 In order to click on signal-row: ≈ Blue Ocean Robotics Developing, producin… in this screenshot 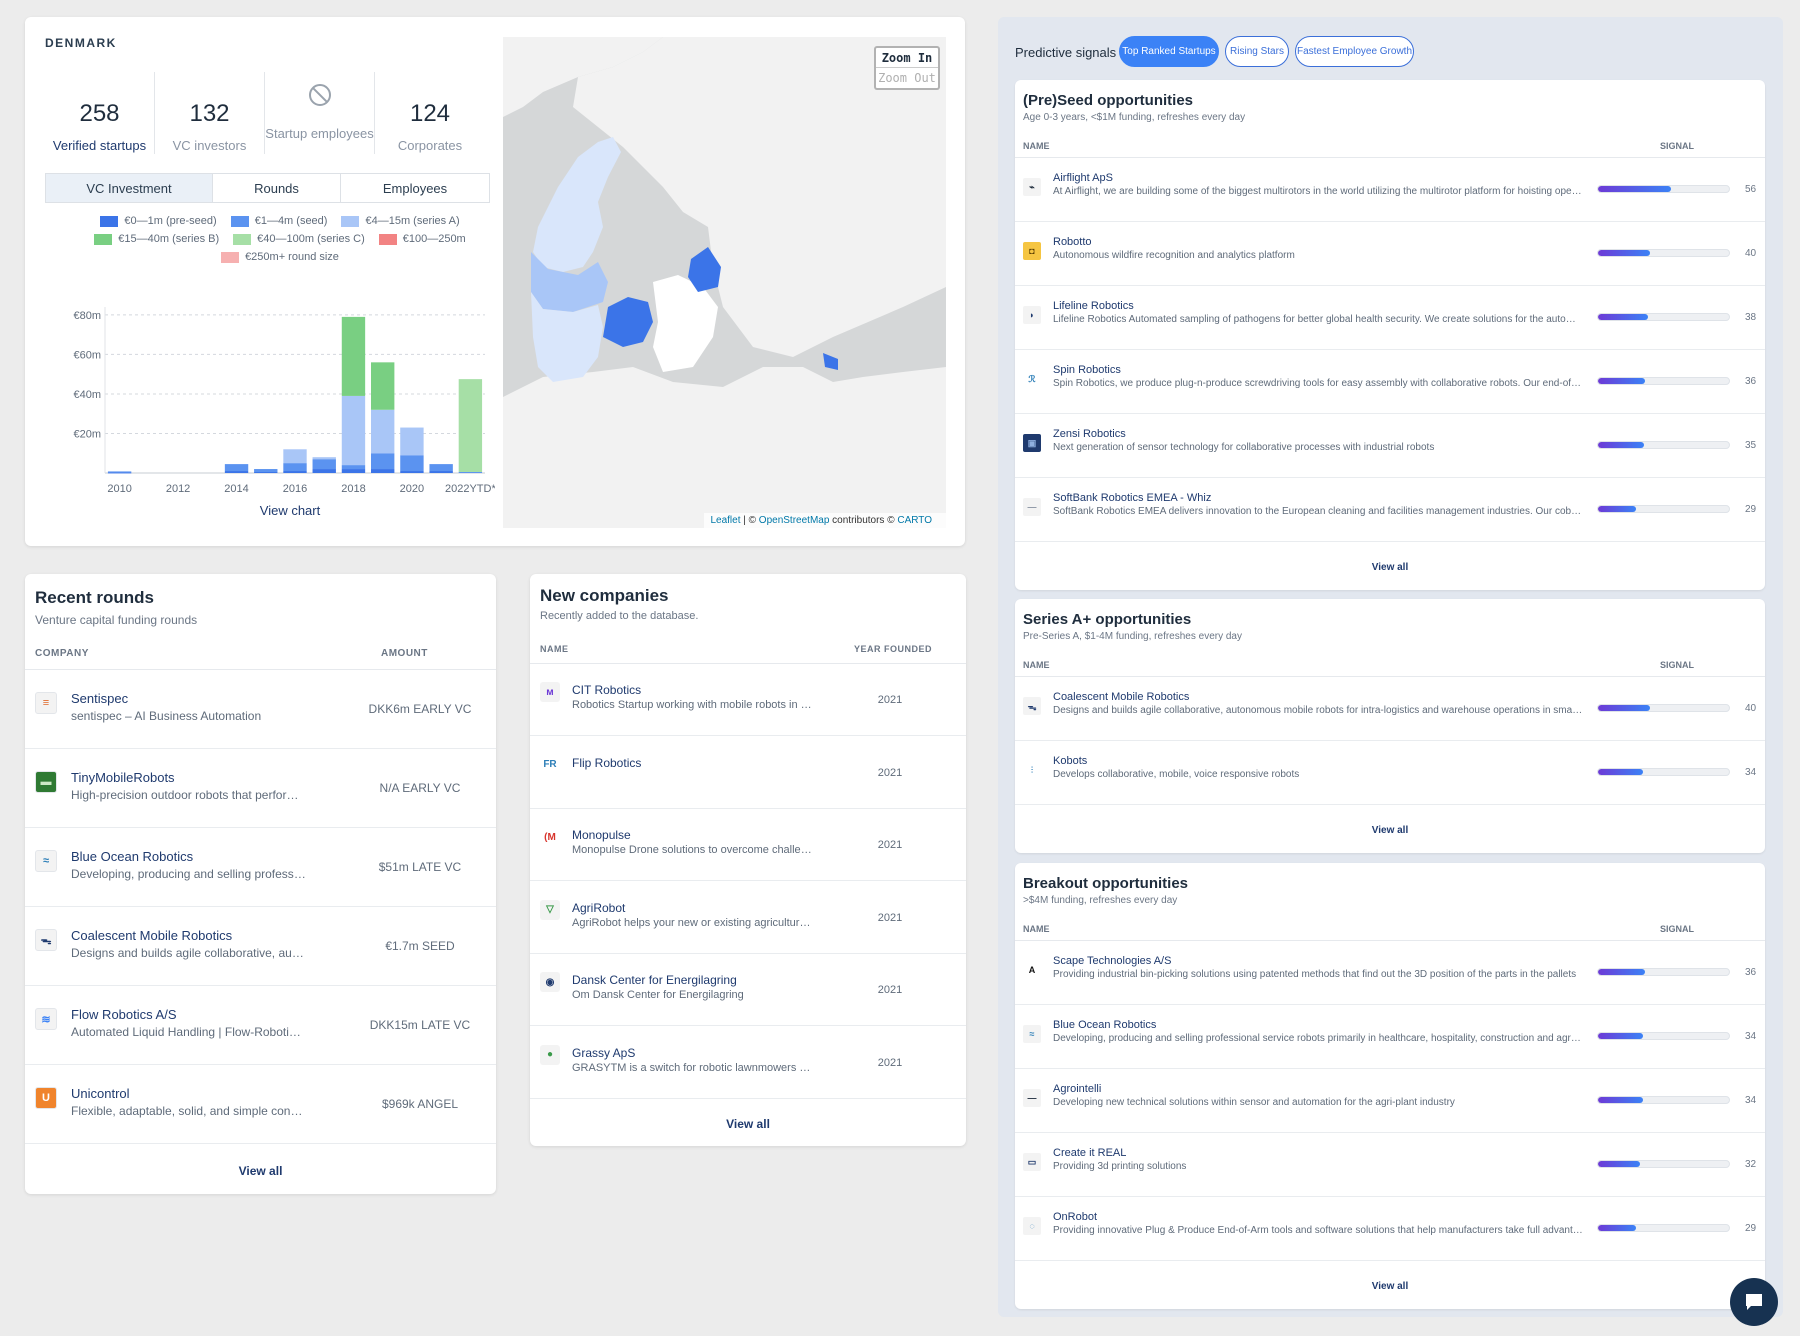, I will do `click(1390, 1037)`.